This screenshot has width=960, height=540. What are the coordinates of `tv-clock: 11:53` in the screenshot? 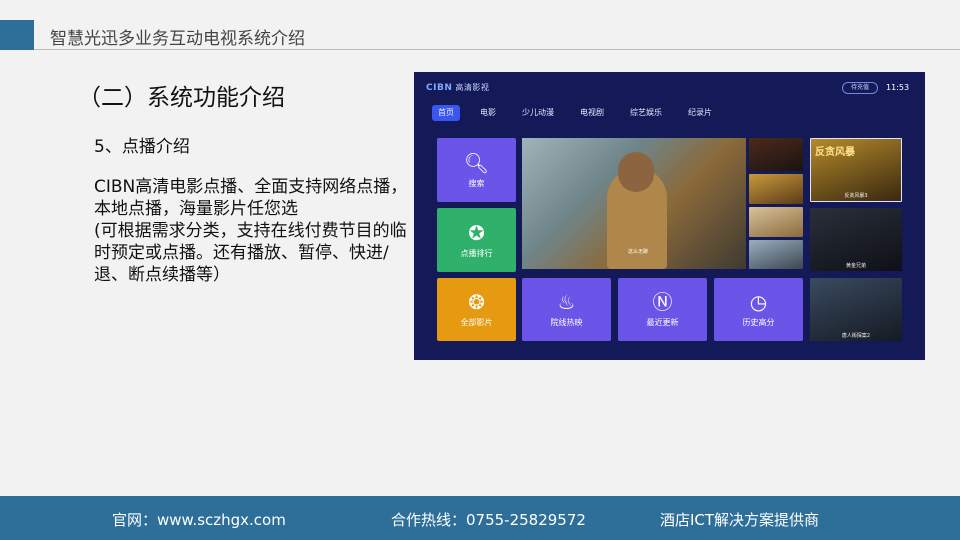 It's located at (898, 87).